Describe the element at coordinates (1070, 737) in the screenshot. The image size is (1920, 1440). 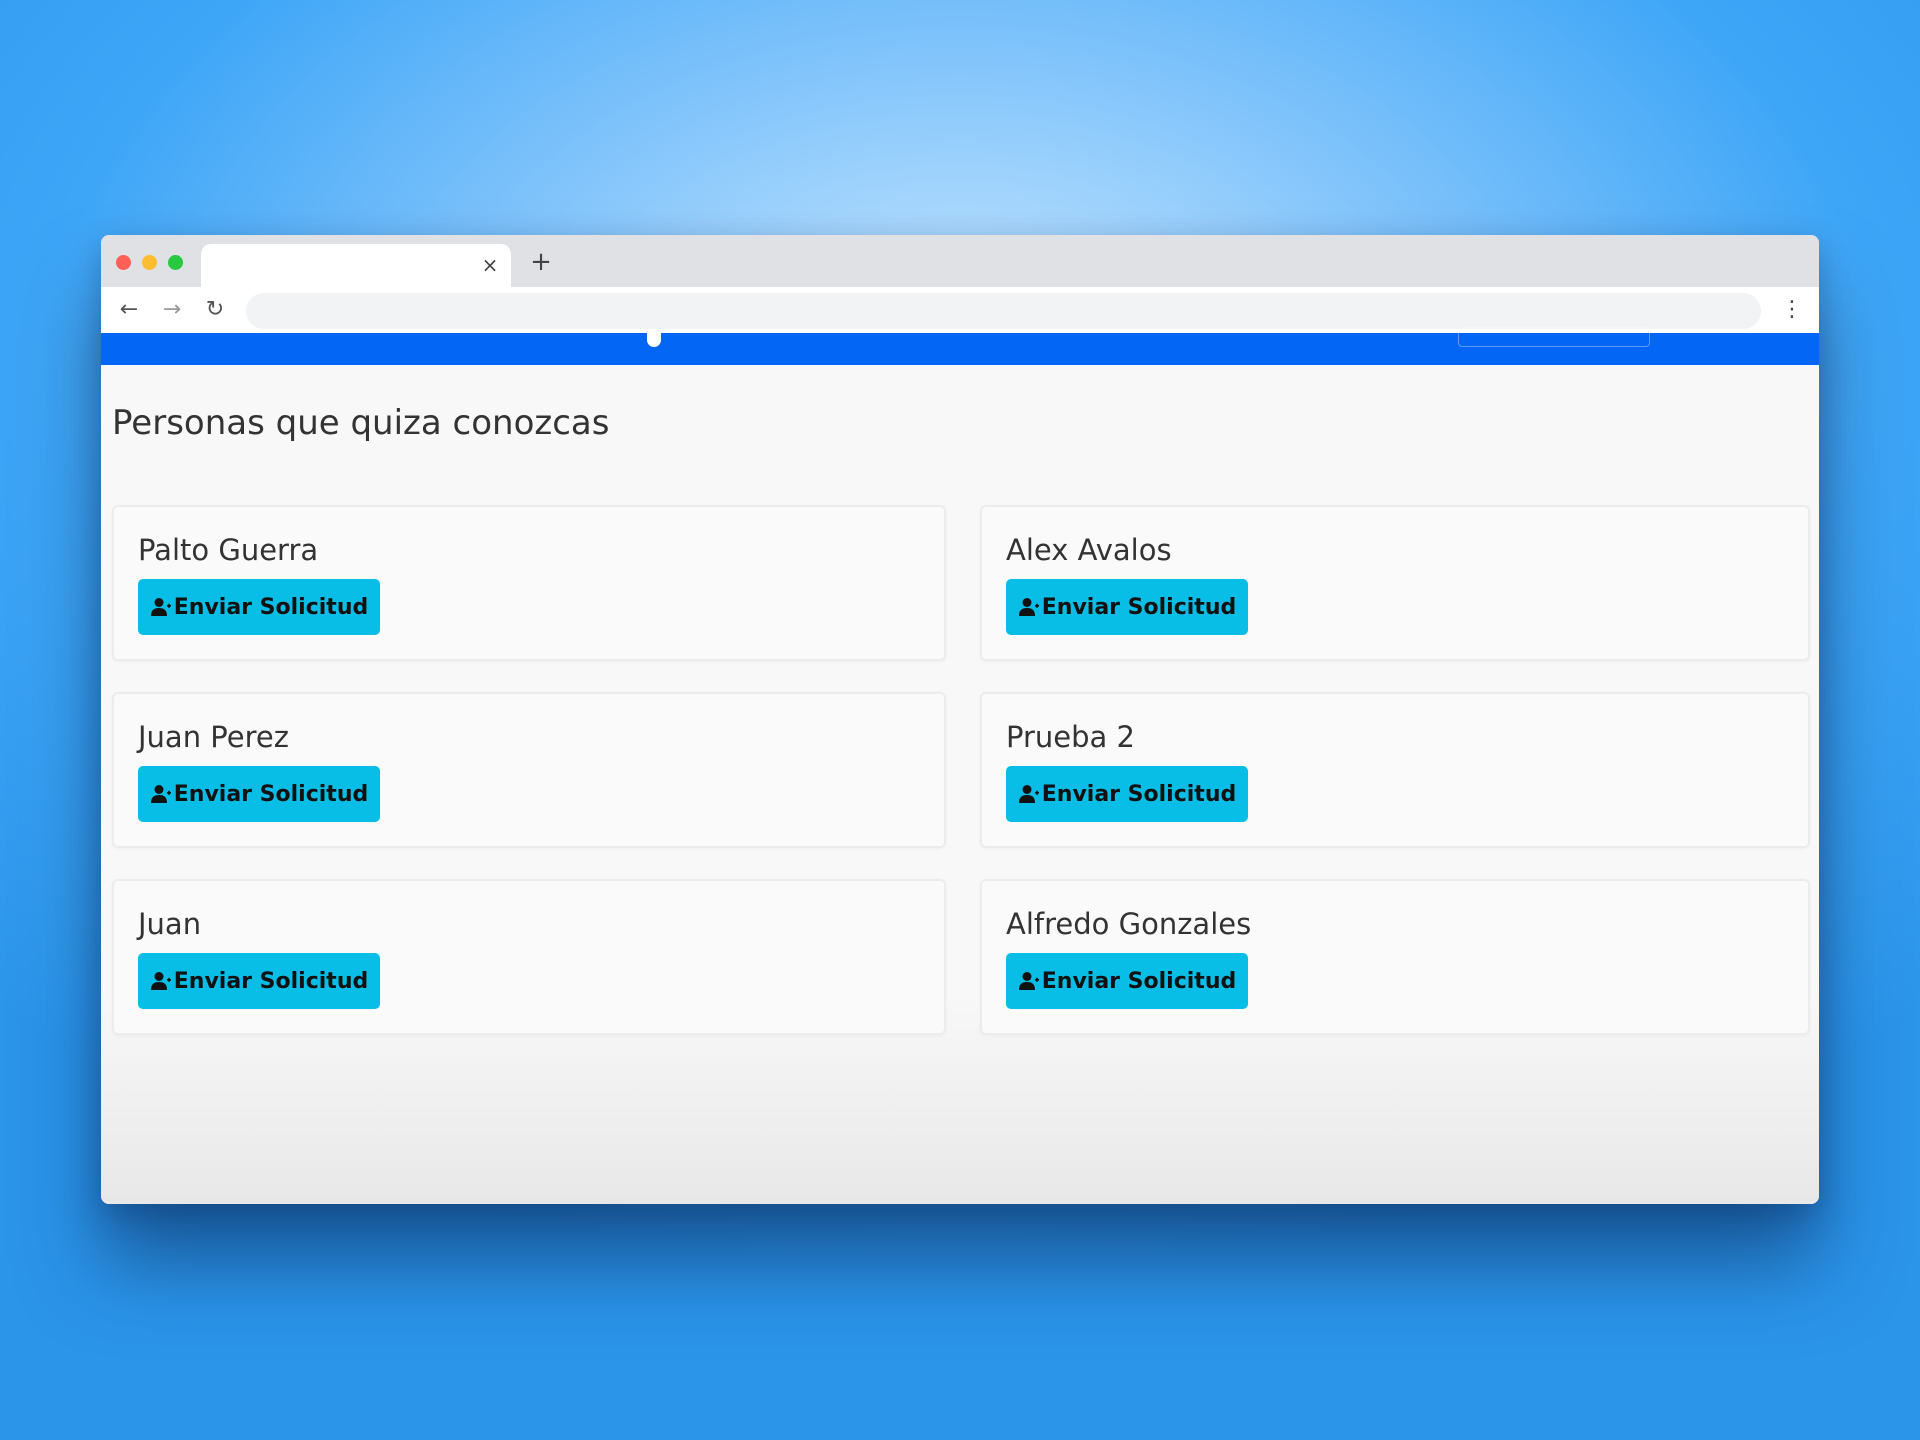
I see `person-name: Prueba 2` at that location.